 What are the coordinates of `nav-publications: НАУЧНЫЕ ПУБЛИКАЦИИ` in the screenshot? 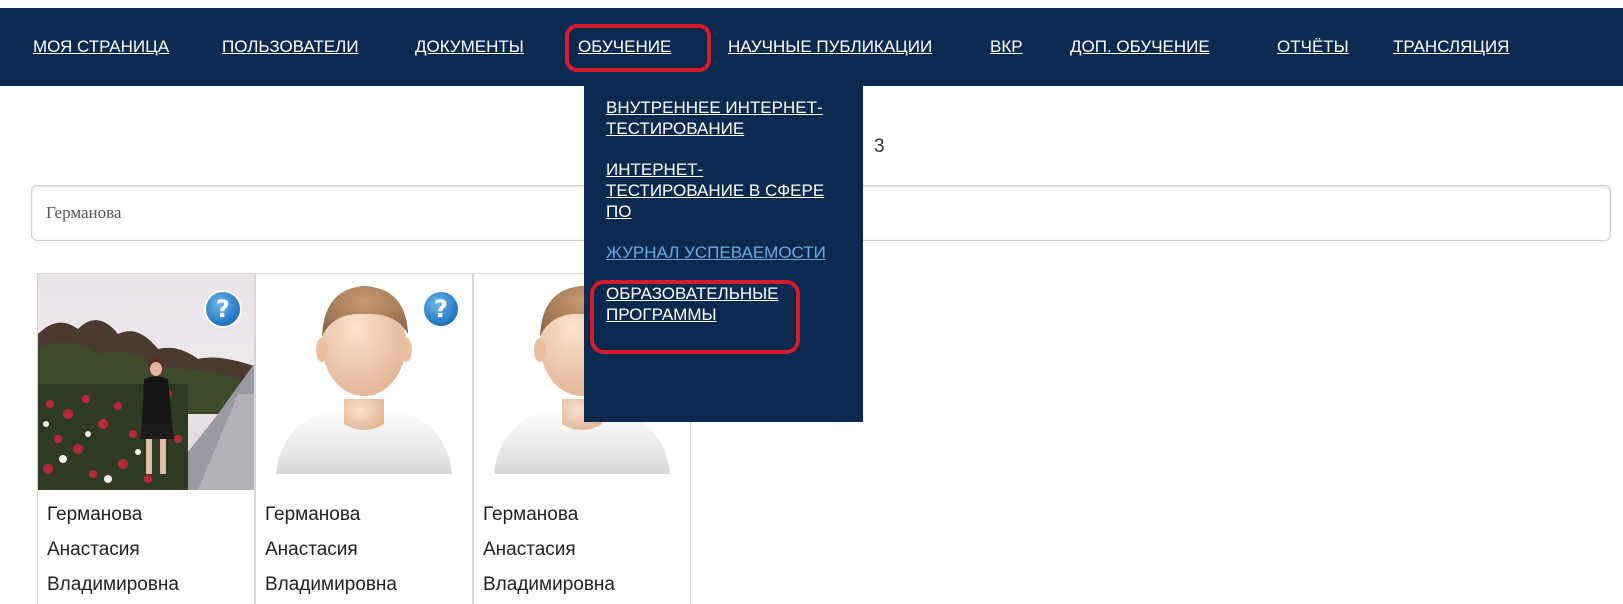 It's located at (830, 47).